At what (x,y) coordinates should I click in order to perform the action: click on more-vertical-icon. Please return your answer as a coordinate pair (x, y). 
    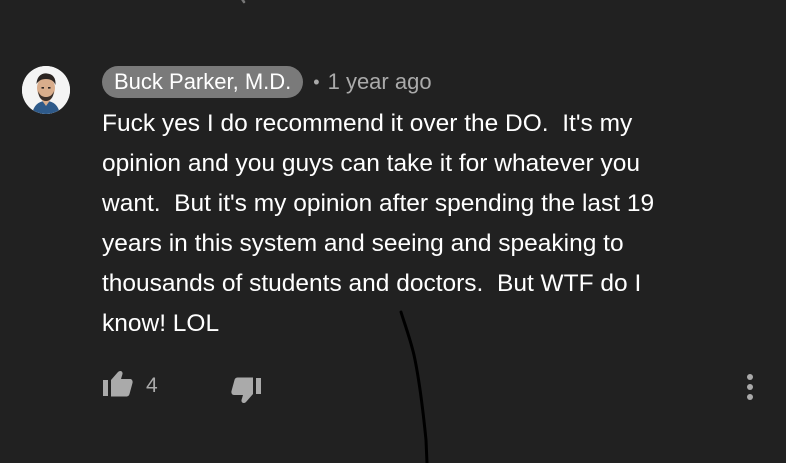
    Looking at the image, I should click on (750, 387).